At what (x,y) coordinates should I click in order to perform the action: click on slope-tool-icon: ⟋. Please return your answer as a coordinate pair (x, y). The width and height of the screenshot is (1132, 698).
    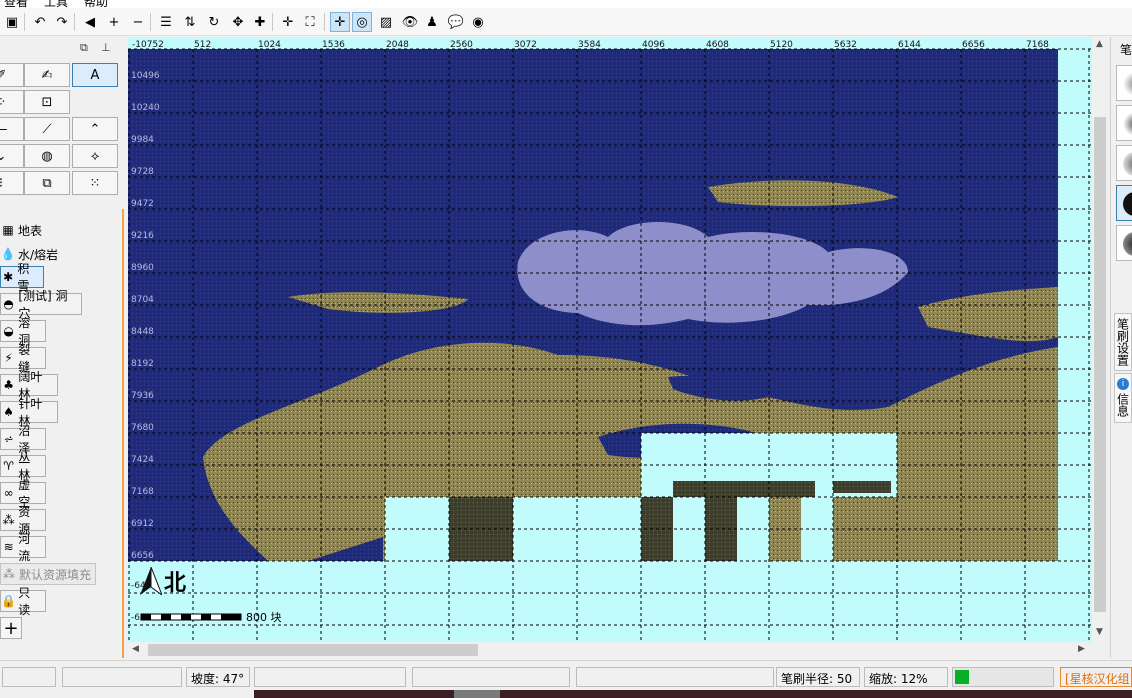
    Looking at the image, I should click on (47, 129).